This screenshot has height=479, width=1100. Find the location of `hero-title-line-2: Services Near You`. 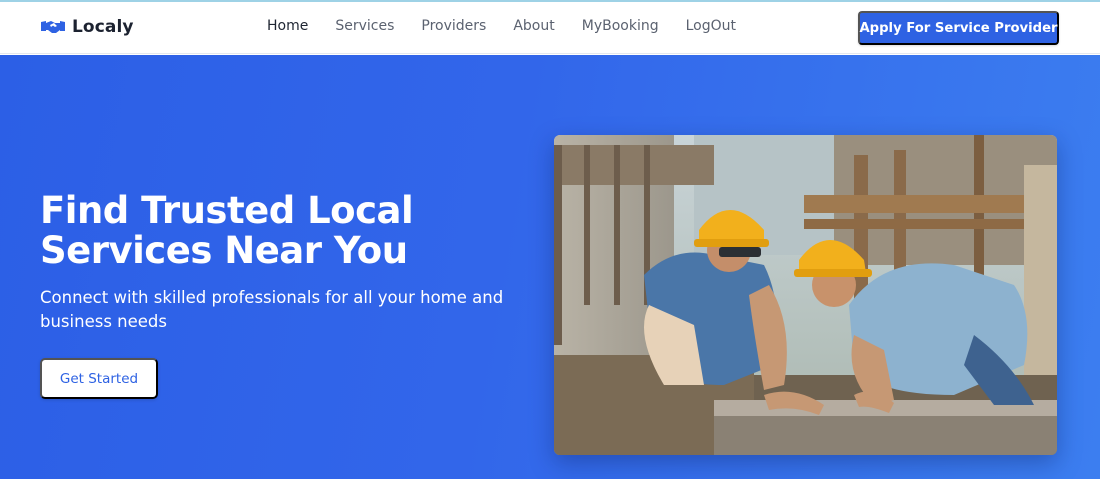

hero-title-line-2: Services Near You is located at coordinates (224, 250).